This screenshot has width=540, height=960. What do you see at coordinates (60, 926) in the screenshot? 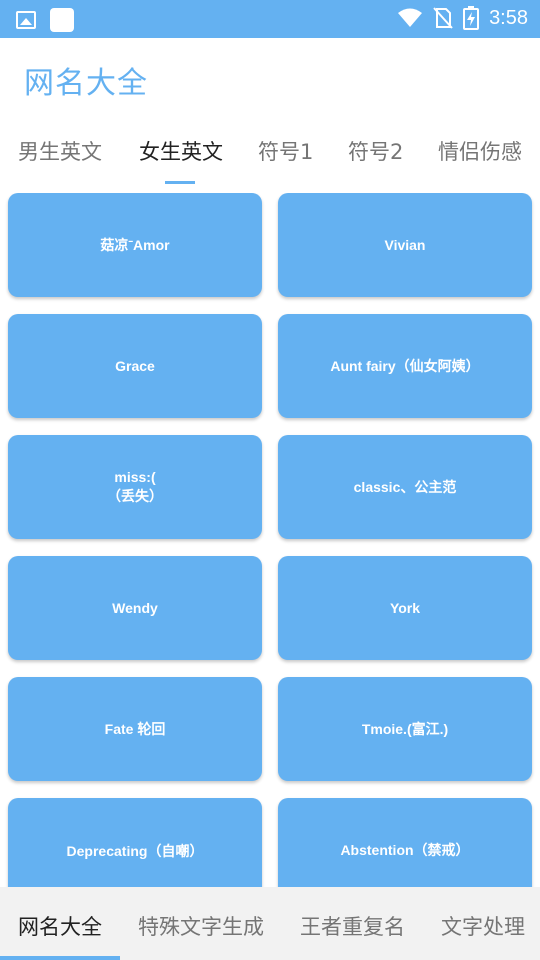
I see `nav-name-collection: 网名大全` at bounding box center [60, 926].